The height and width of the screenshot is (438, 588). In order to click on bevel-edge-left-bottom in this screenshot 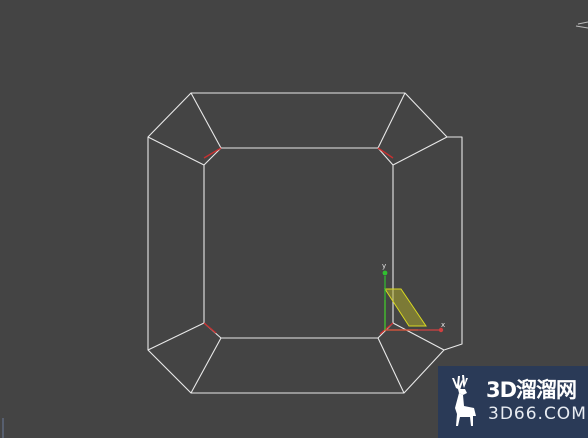, I will do `click(176, 336)`.